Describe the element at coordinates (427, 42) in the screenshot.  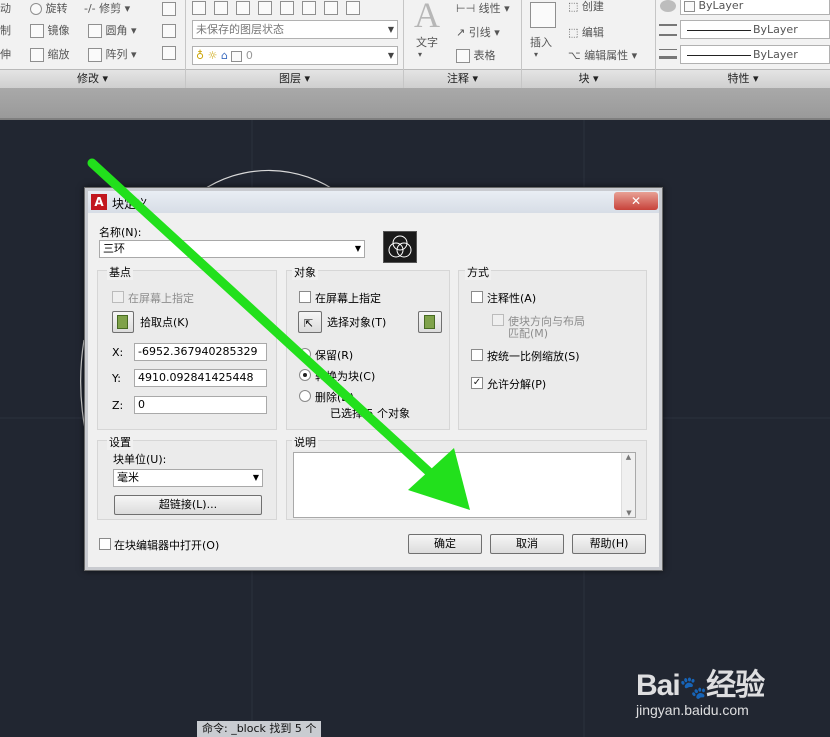
I see `text-button-label: 文字` at that location.